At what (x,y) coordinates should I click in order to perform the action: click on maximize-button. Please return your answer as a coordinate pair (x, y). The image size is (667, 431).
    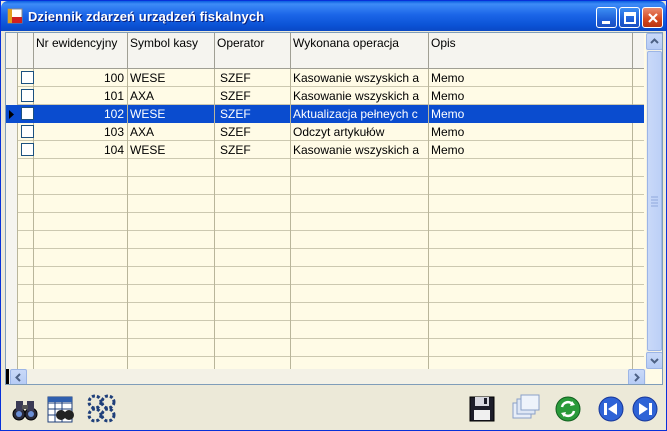
    Looking at the image, I should click on (629, 17).